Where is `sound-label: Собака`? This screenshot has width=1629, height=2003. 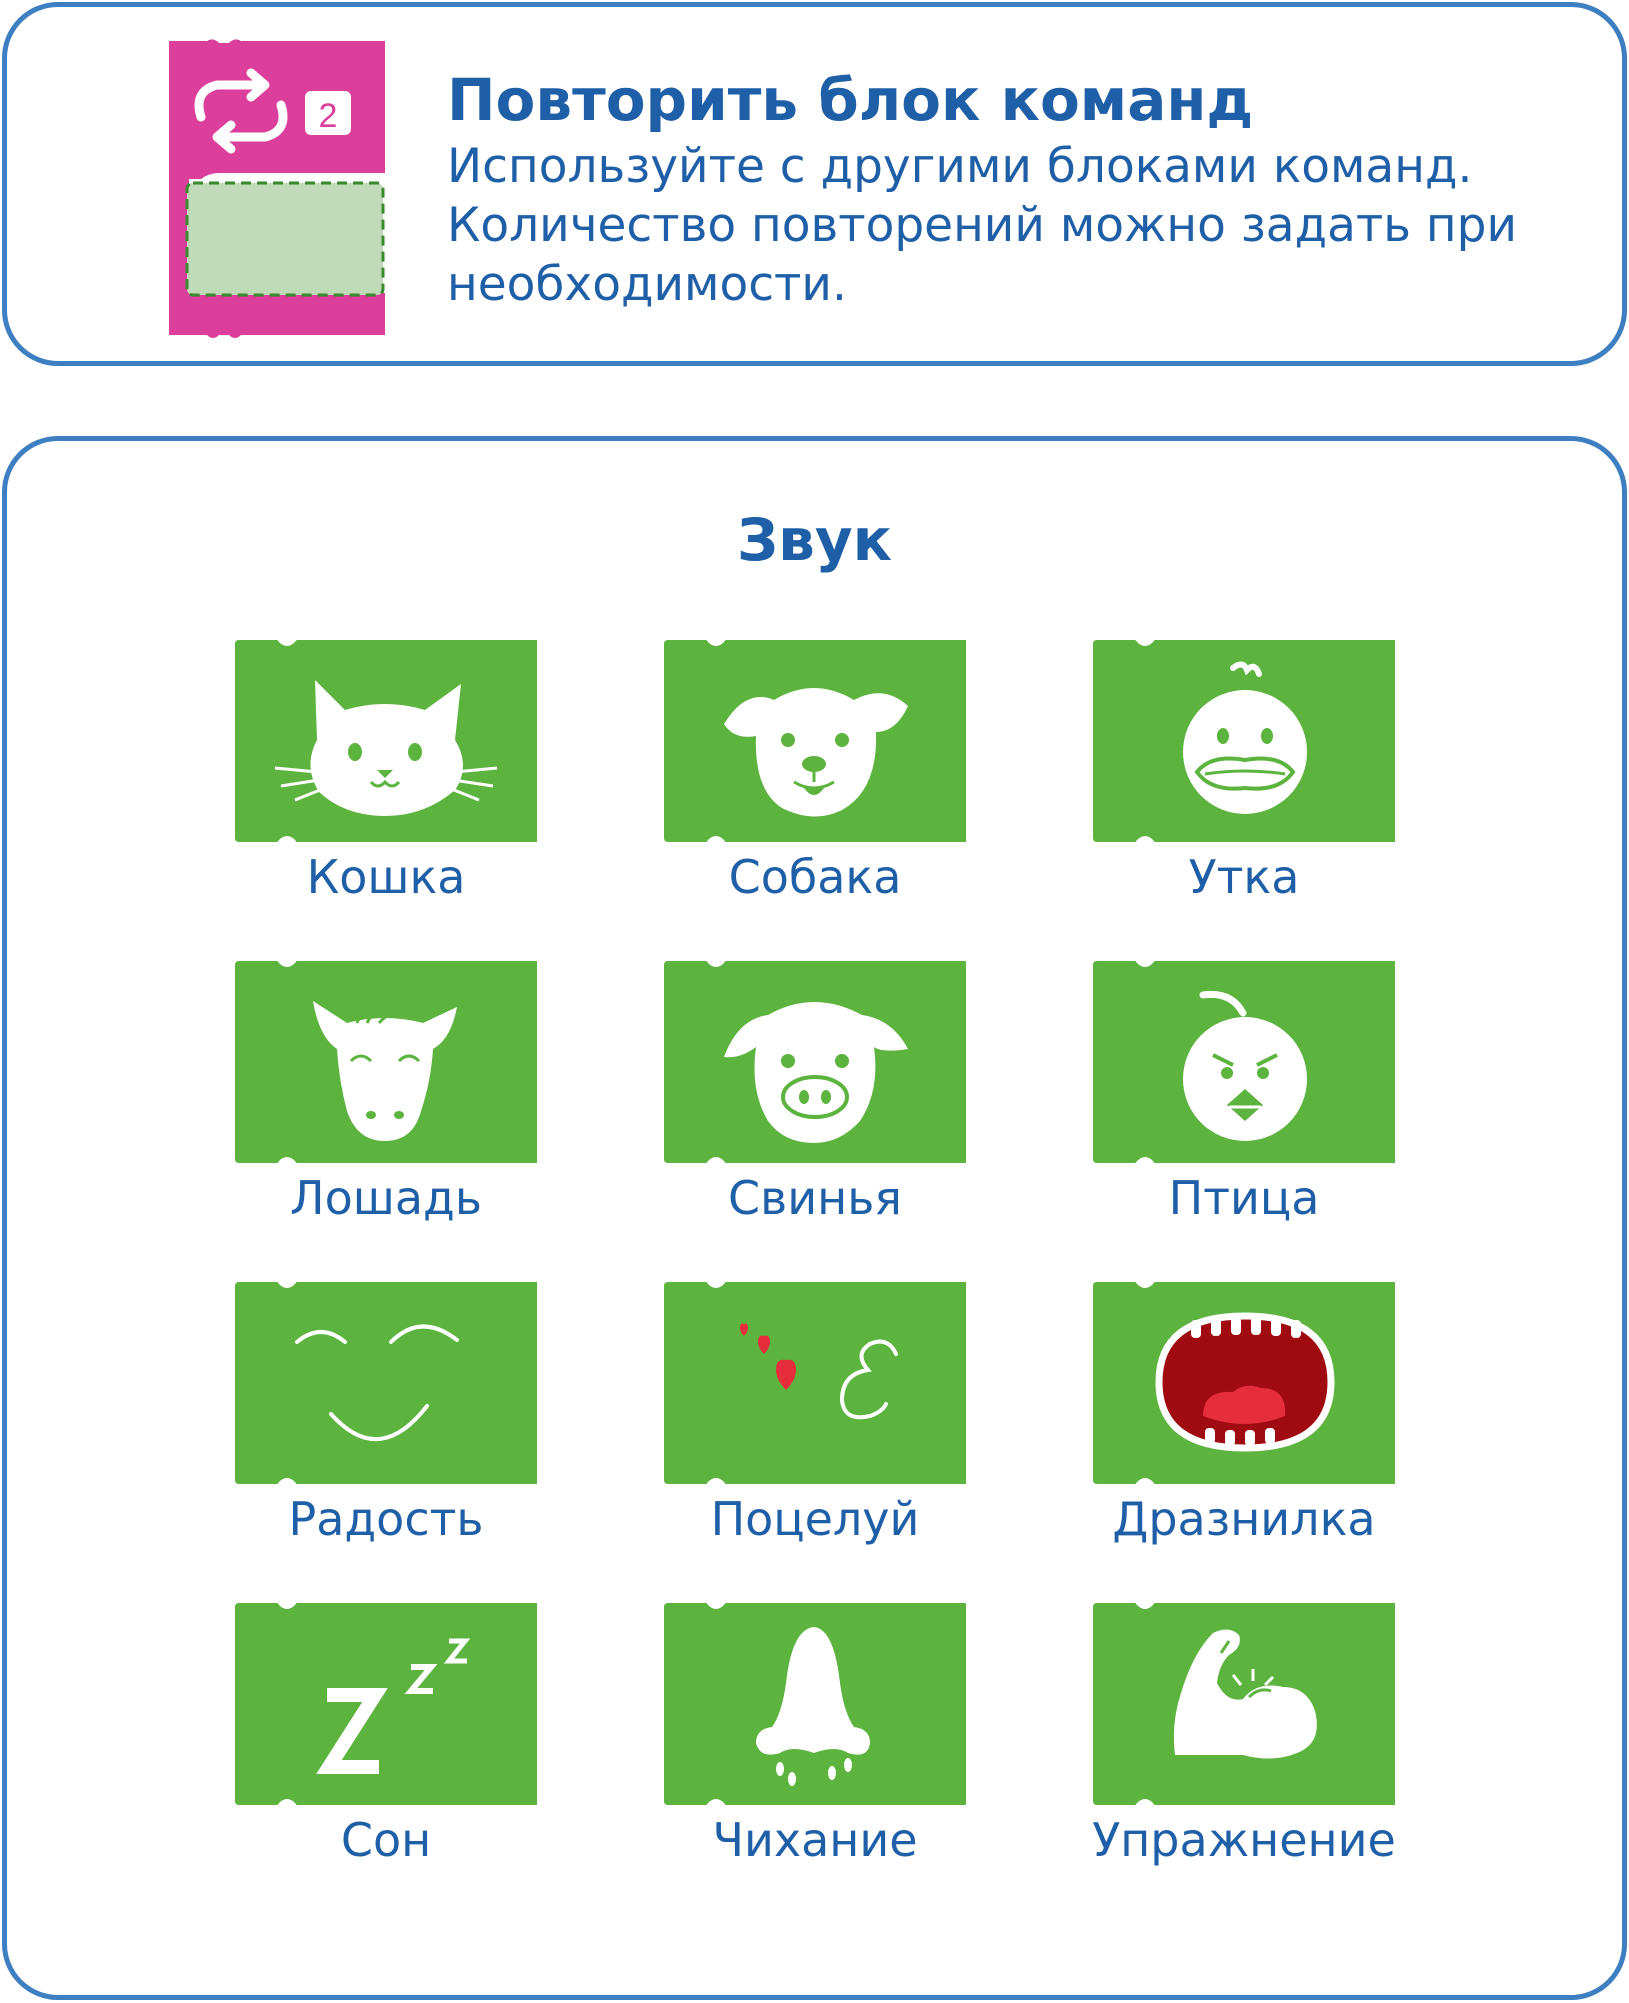
sound-label: Собака is located at coordinates (815, 877).